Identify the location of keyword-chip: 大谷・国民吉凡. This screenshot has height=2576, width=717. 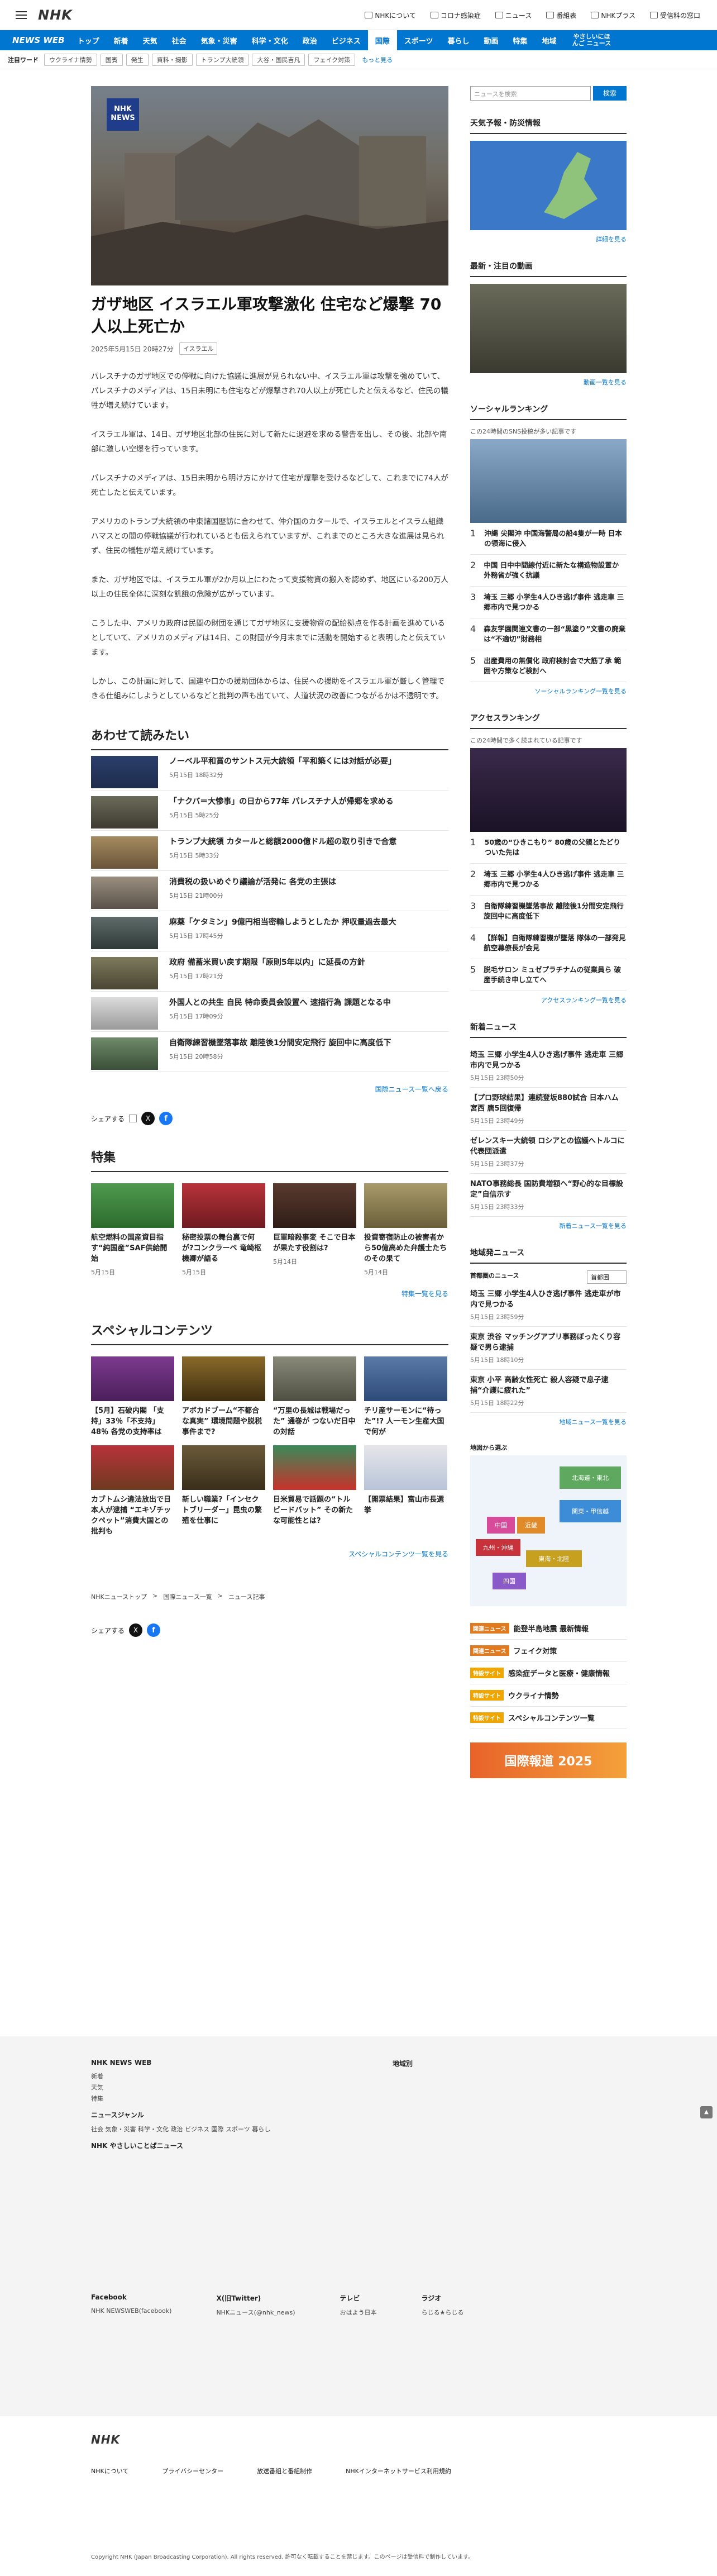
(278, 59).